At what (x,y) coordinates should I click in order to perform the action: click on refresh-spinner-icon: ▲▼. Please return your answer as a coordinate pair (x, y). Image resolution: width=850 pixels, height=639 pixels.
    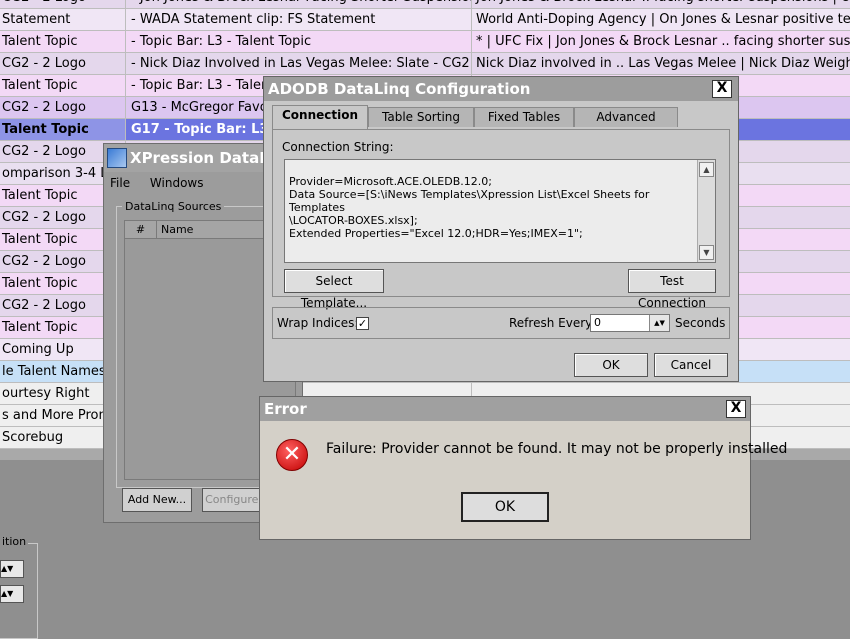
    Looking at the image, I should click on (659, 323).